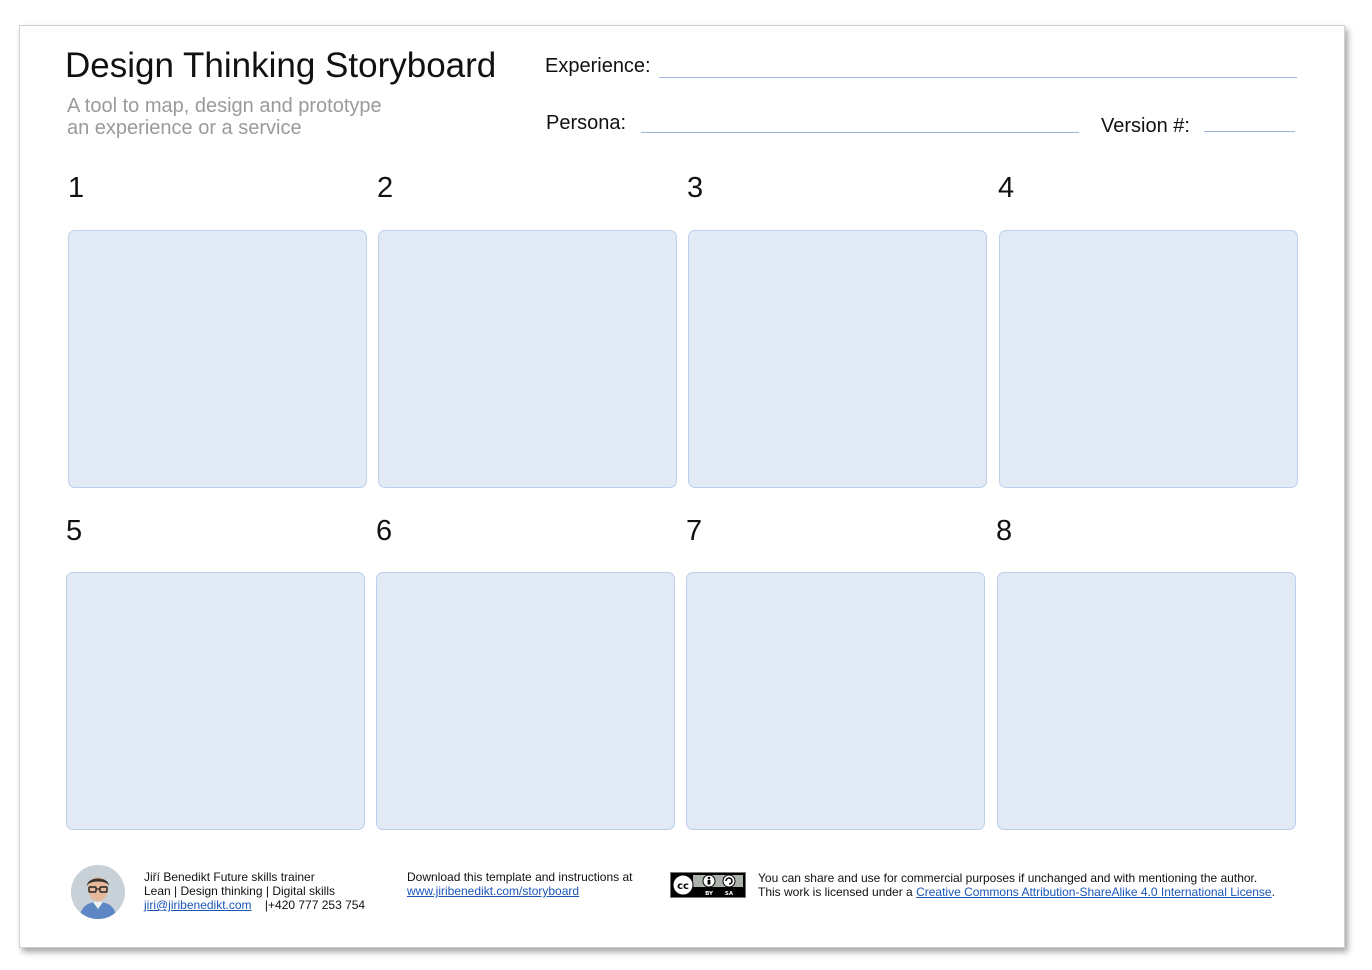  I want to click on frame-number-3: 3, so click(695, 188).